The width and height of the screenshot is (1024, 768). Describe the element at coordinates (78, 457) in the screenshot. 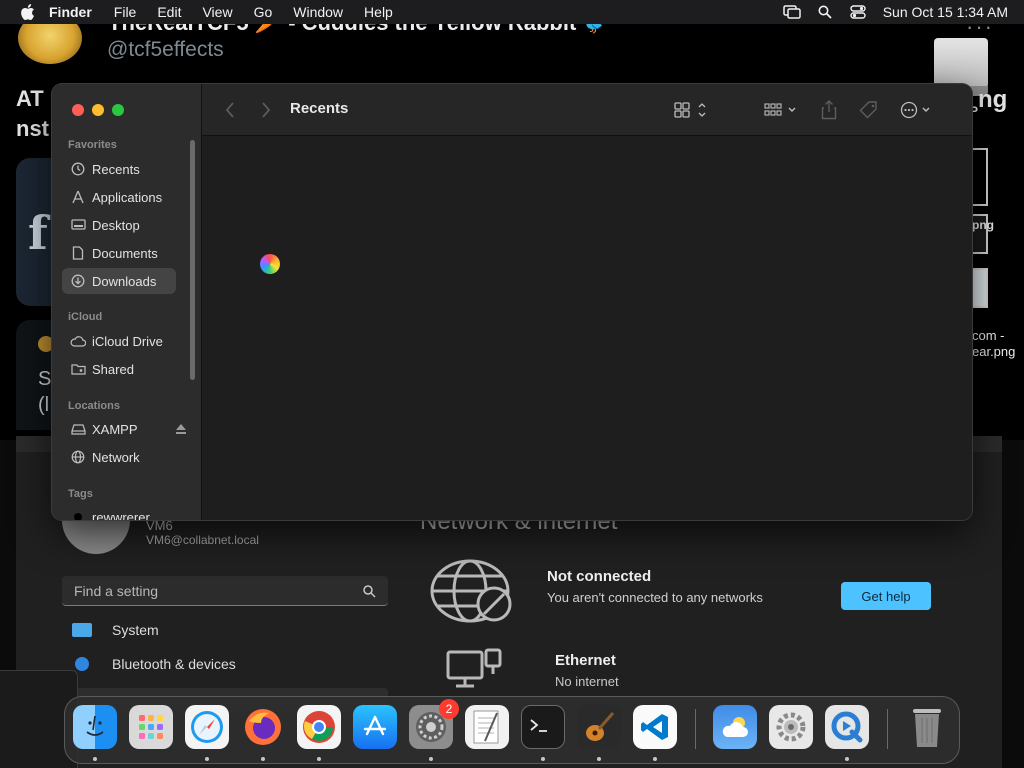

I see `globe-icon` at that location.